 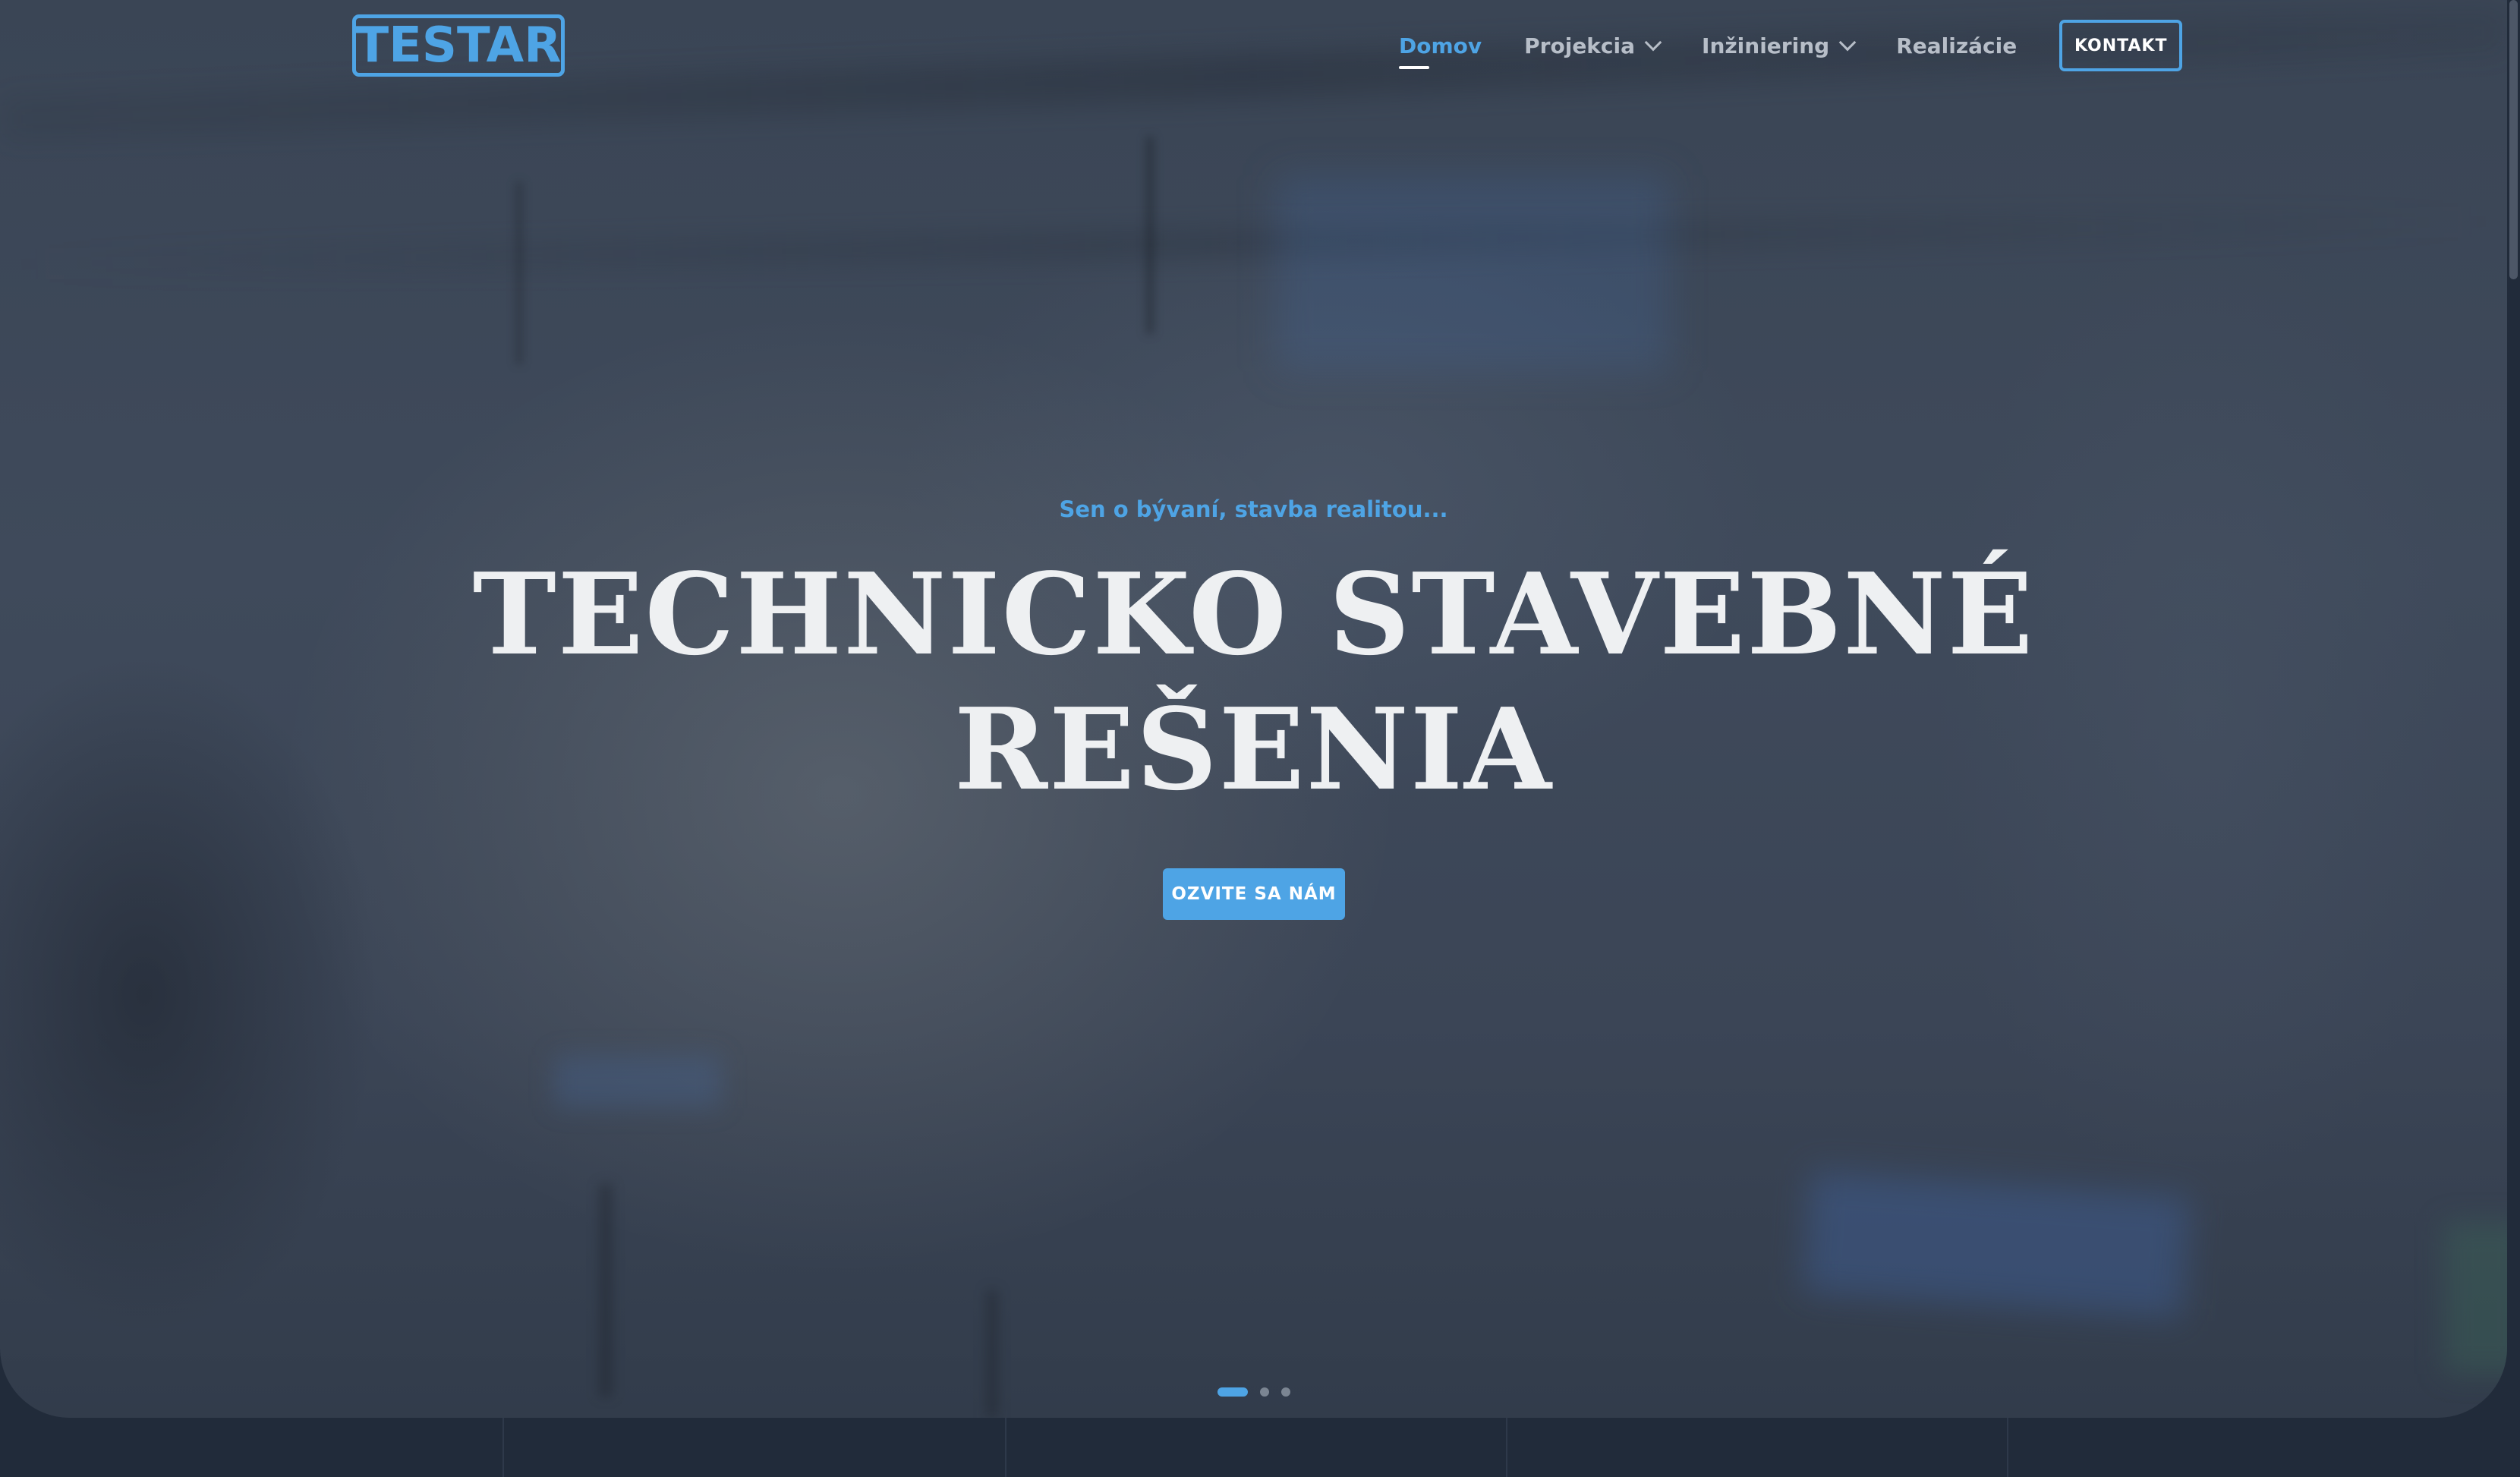 What do you see at coordinates (1253, 749) in the screenshot?
I see `headline-line-2: REŠENIA` at bounding box center [1253, 749].